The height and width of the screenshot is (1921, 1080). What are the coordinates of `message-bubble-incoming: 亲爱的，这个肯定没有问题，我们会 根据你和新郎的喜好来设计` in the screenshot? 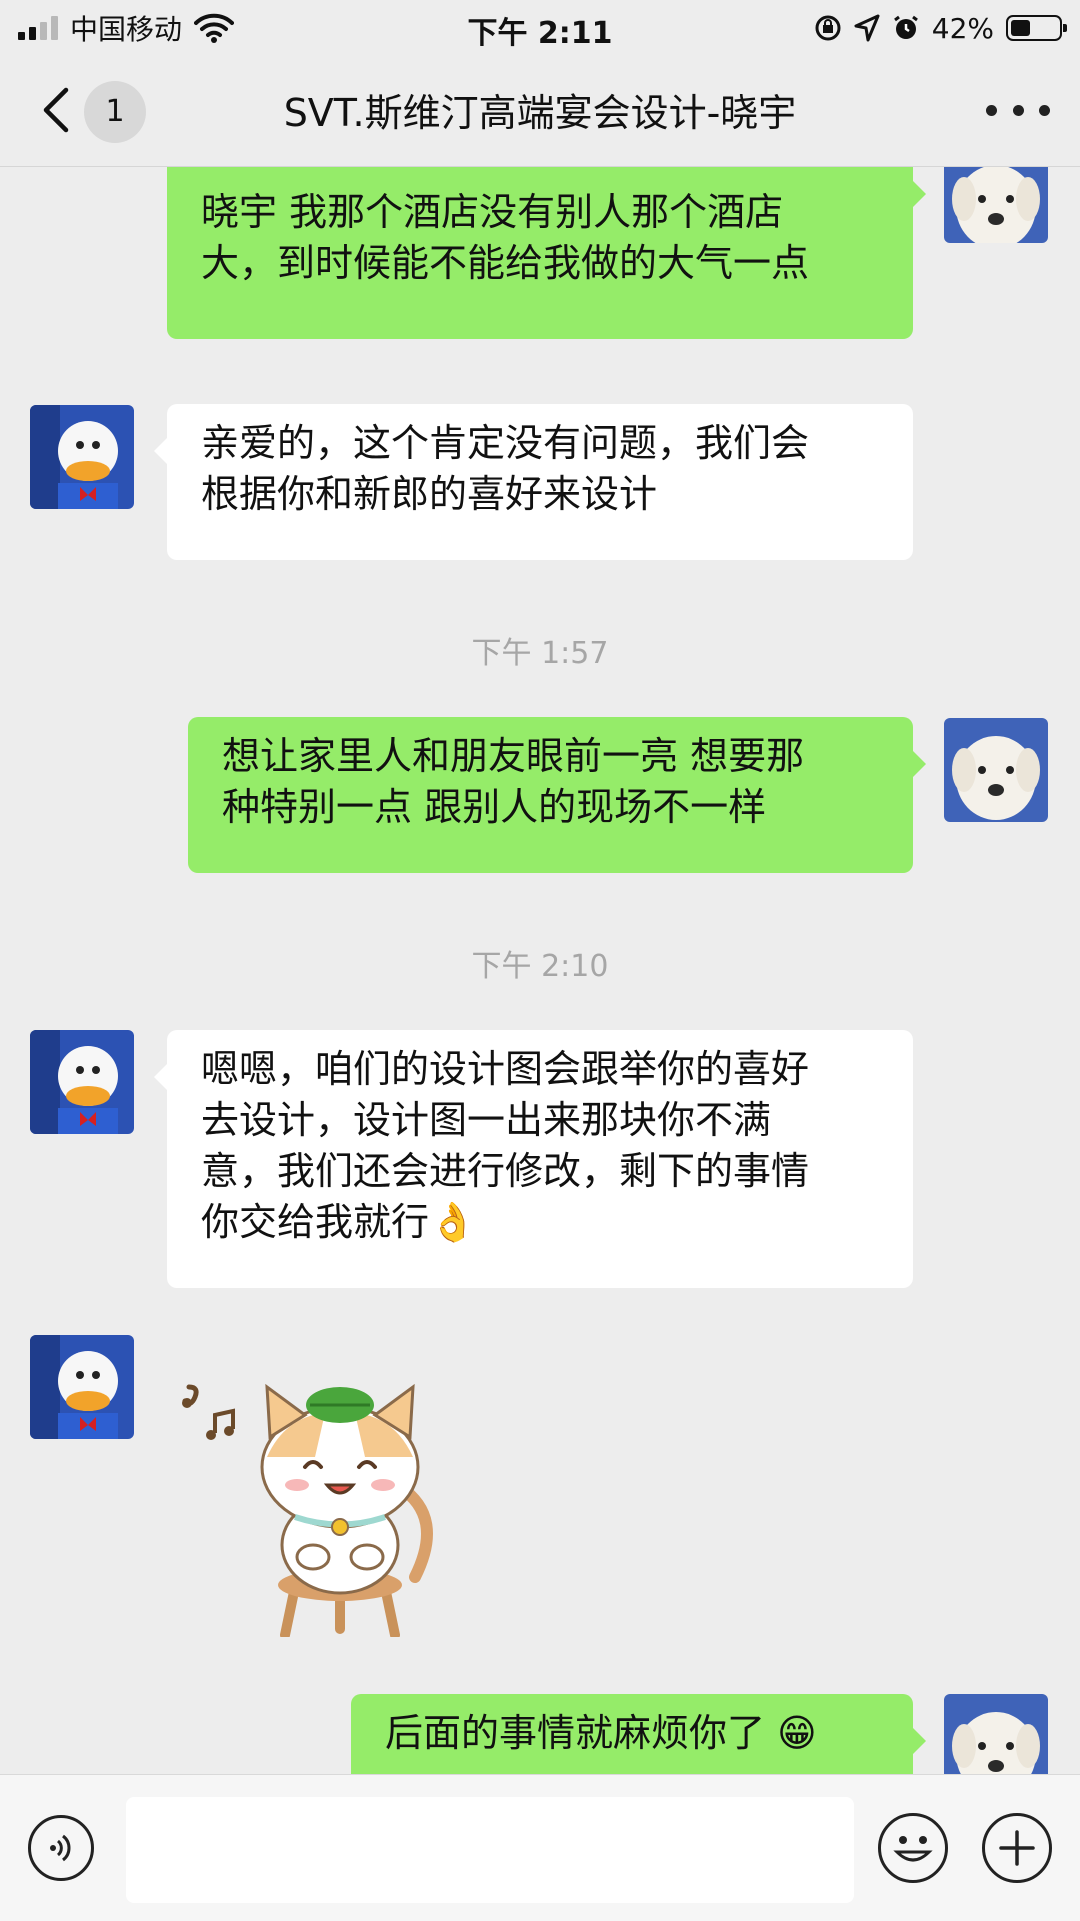 It's located at (533, 482).